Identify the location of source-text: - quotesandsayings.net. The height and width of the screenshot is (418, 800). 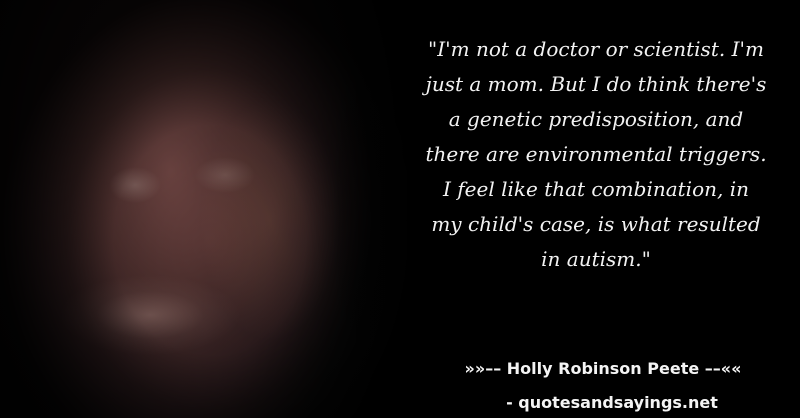
(612, 402).